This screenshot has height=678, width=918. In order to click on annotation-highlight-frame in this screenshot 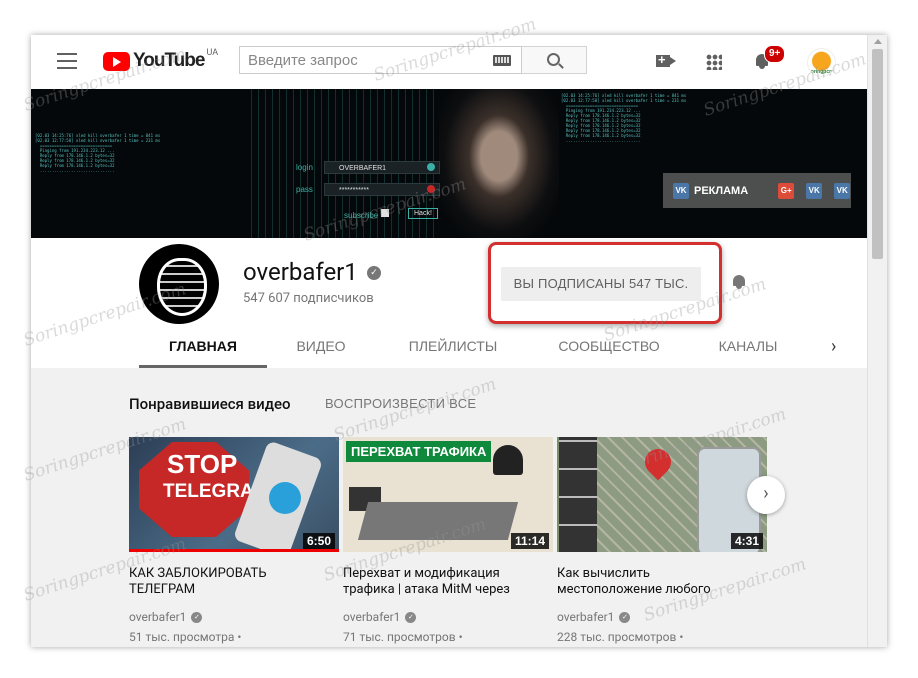, I will do `click(605, 283)`.